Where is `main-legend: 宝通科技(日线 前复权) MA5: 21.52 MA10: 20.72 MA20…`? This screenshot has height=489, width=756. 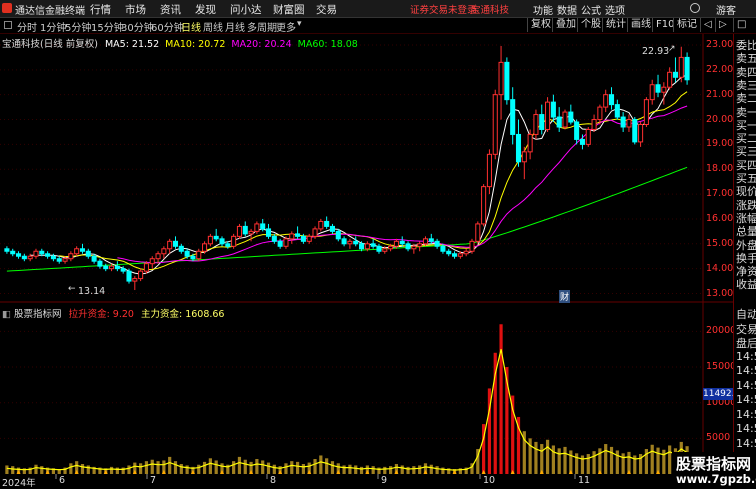 main-legend: 宝通科技(日线 前复权) MA5: 21.52 MA10: 20.72 MA20… is located at coordinates (180, 43).